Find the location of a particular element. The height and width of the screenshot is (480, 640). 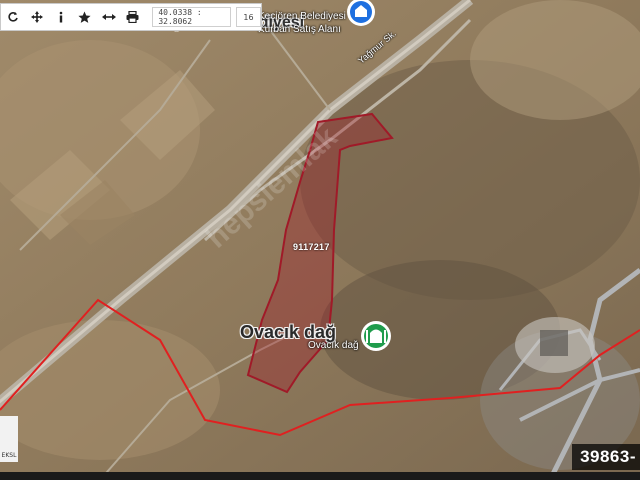

refresh-icon is located at coordinates (13, 17).